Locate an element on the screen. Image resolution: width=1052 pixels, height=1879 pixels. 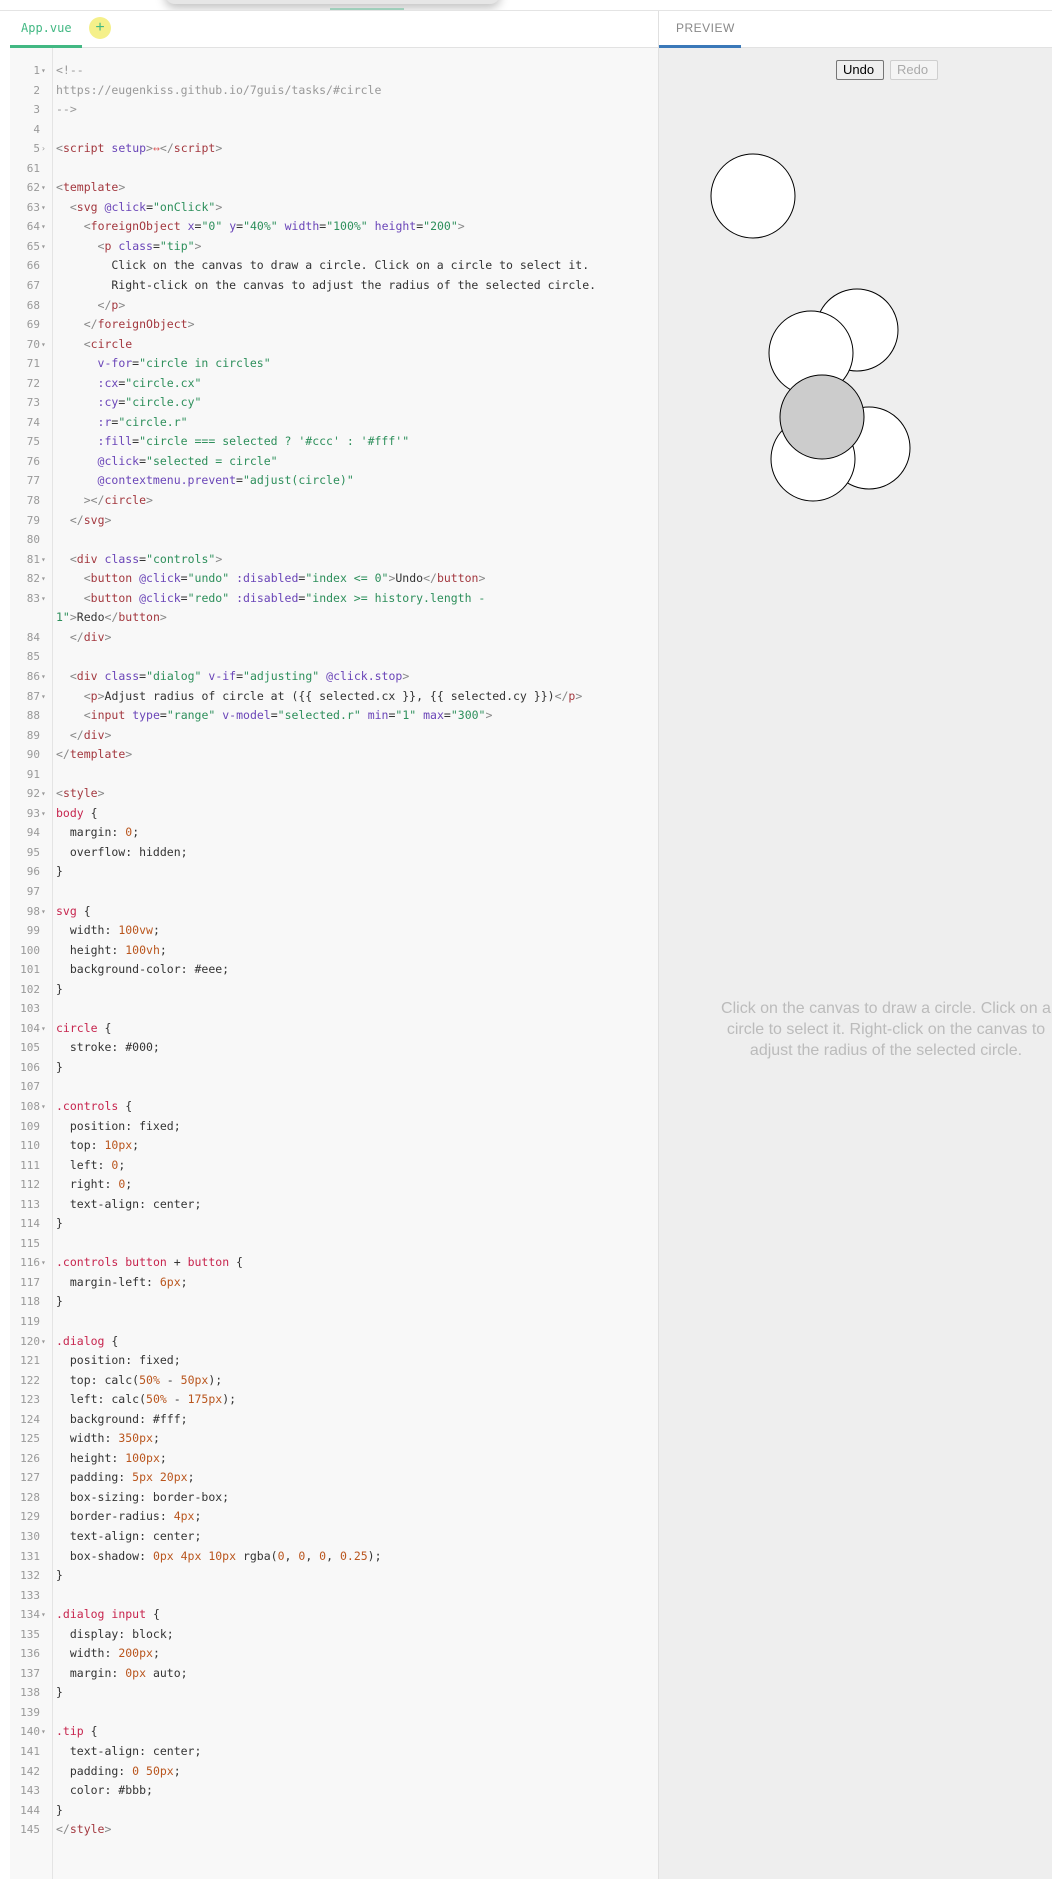
preview-tab-label: PREVIEW is located at coordinates (705, 28).